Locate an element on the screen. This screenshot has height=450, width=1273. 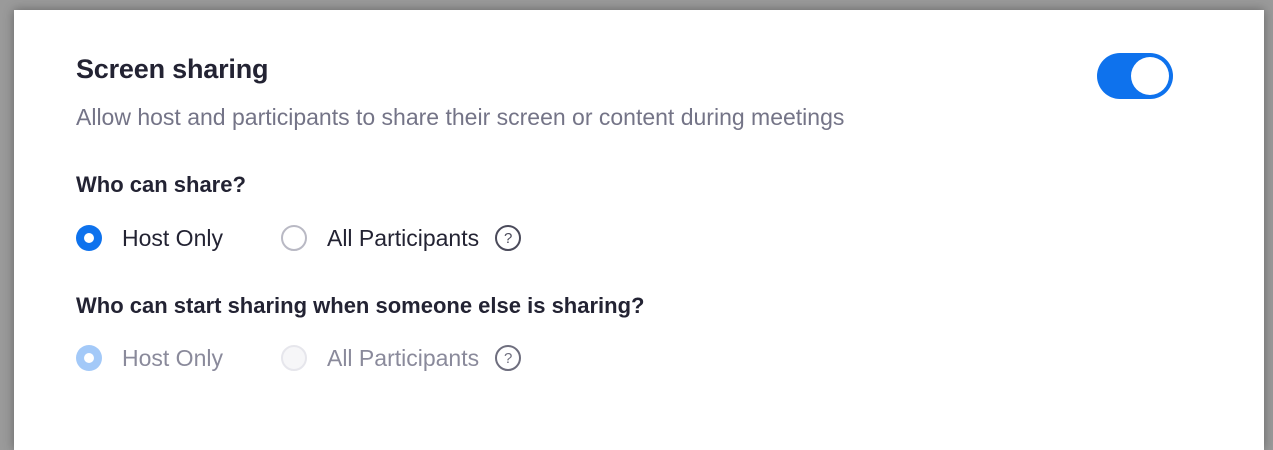
who-can-start-host-only-option: Host Only is located at coordinates (178, 358).